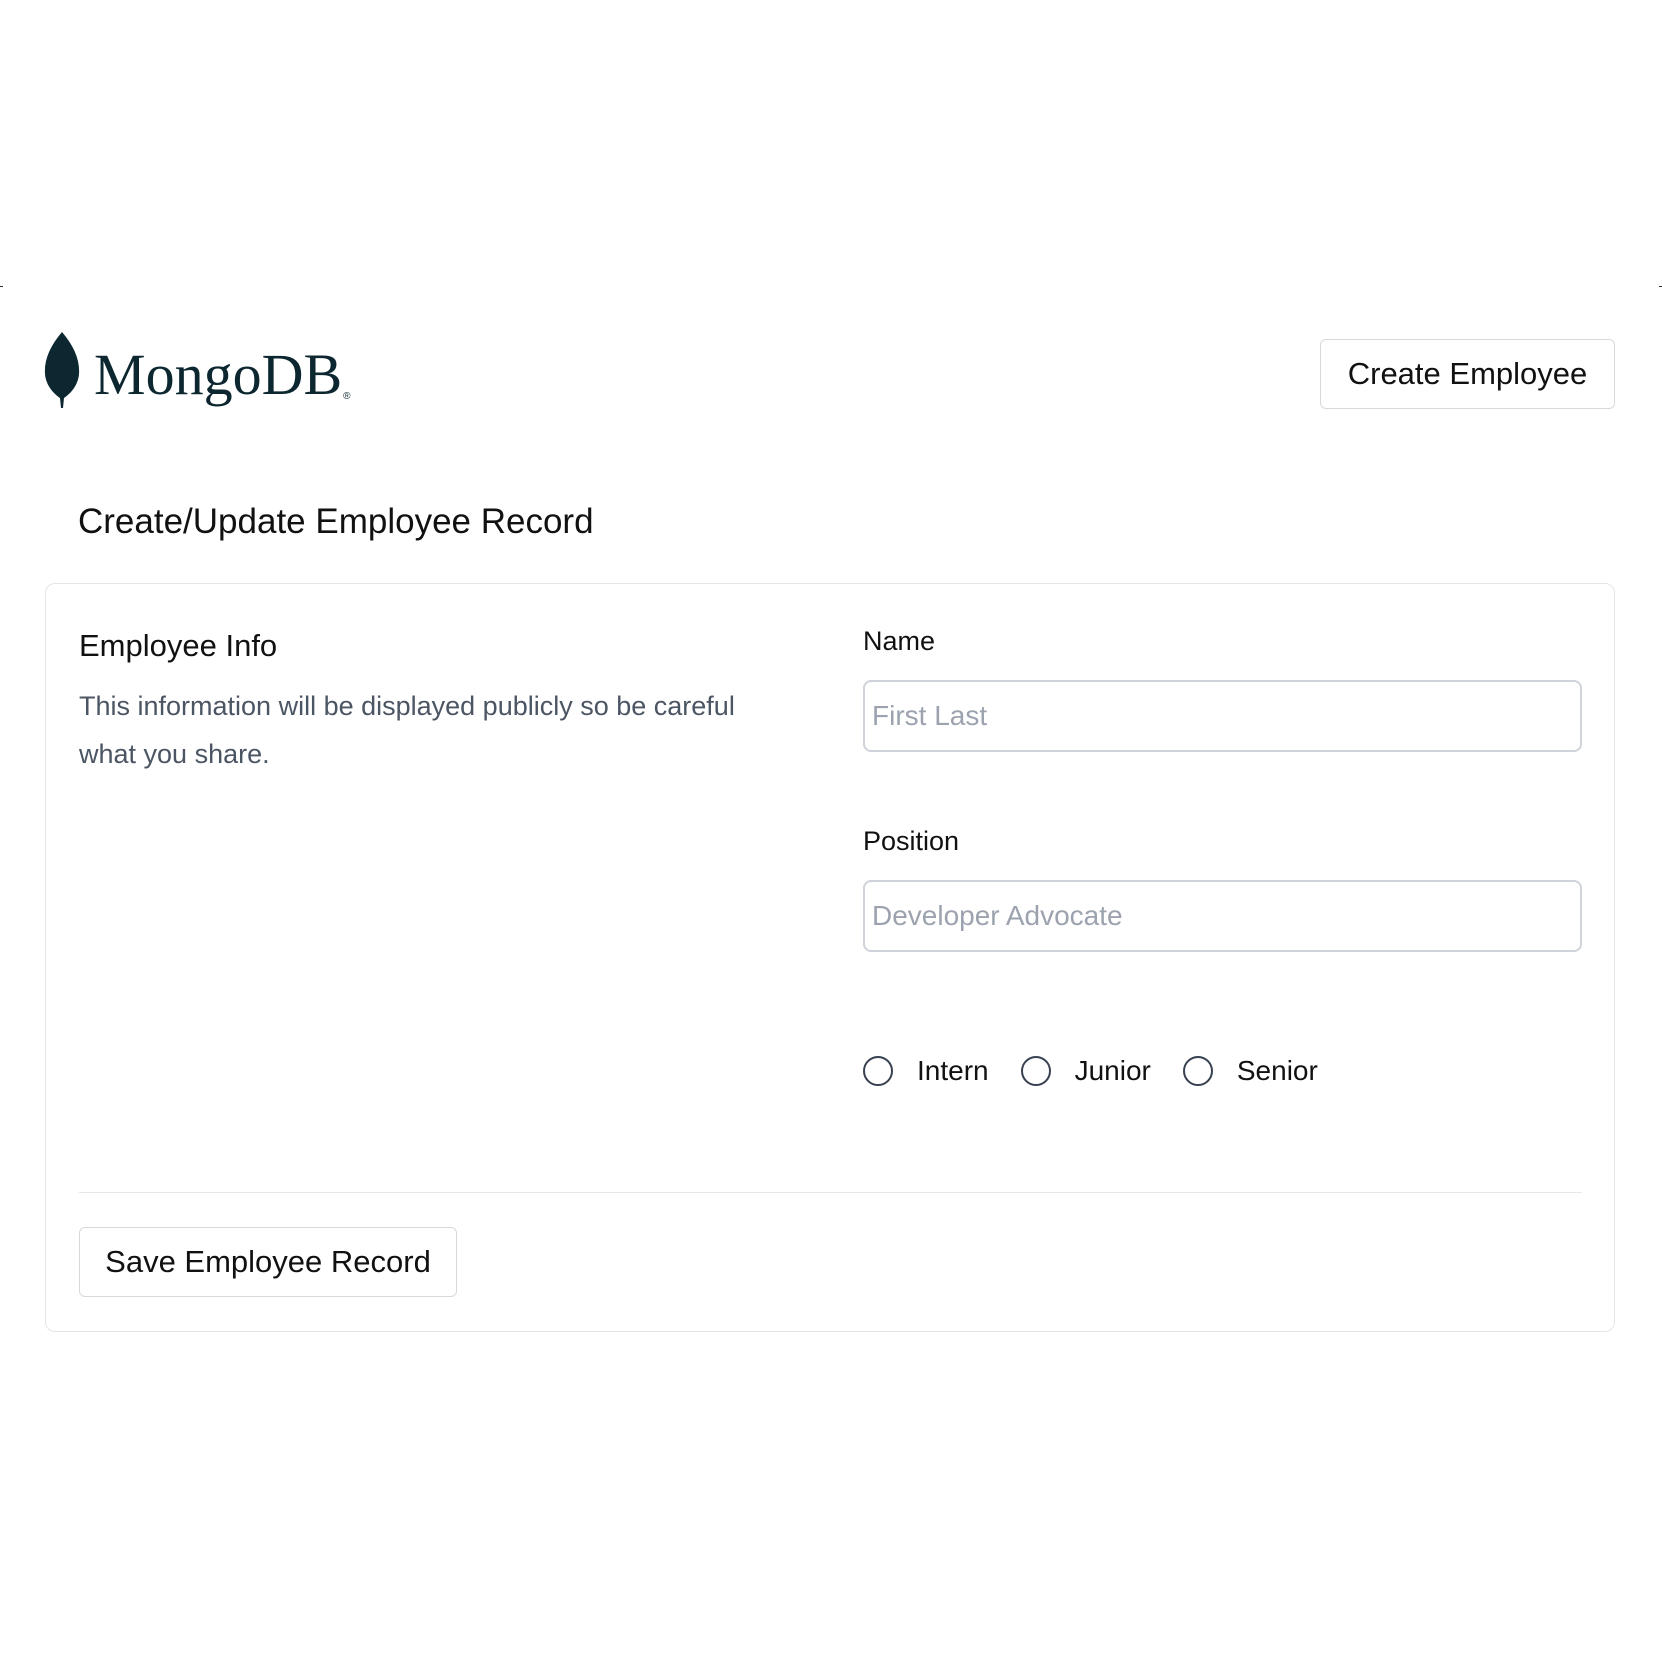 The height and width of the screenshot is (1662, 1662). I want to click on radio-option-intern: Intern, so click(926, 1071).